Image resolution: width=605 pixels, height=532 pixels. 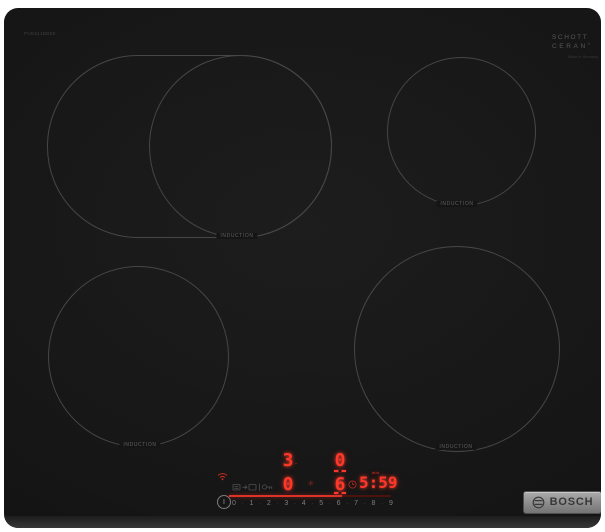 What do you see at coordinates (267, 487) in the screenshot?
I see `key-lock-icon` at bounding box center [267, 487].